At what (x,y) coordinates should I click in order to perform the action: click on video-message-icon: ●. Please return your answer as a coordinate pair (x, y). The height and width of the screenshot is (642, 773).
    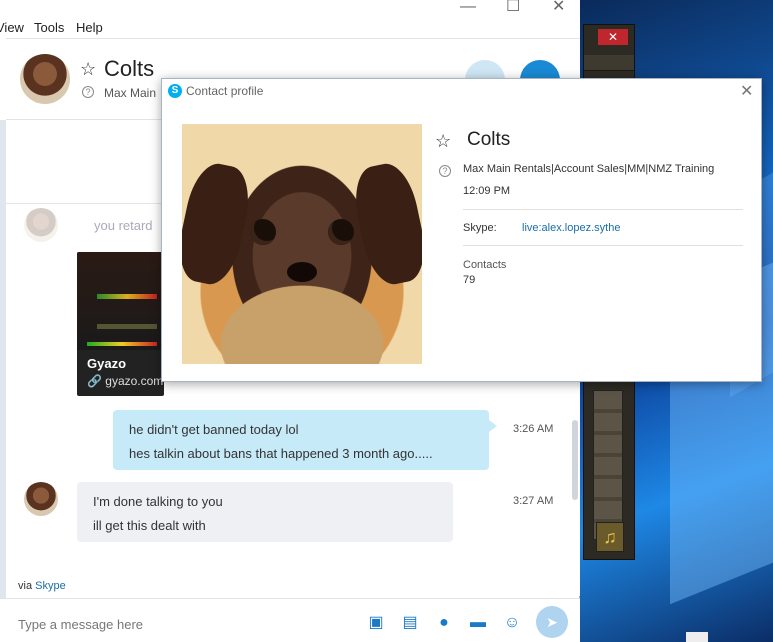
    Looking at the image, I should click on (444, 623).